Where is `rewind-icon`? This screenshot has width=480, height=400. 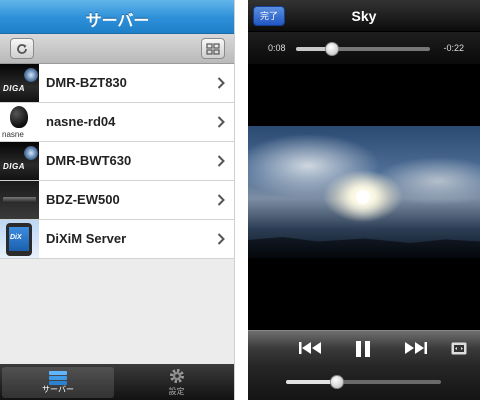
rewind-icon is located at coordinates (310, 348).